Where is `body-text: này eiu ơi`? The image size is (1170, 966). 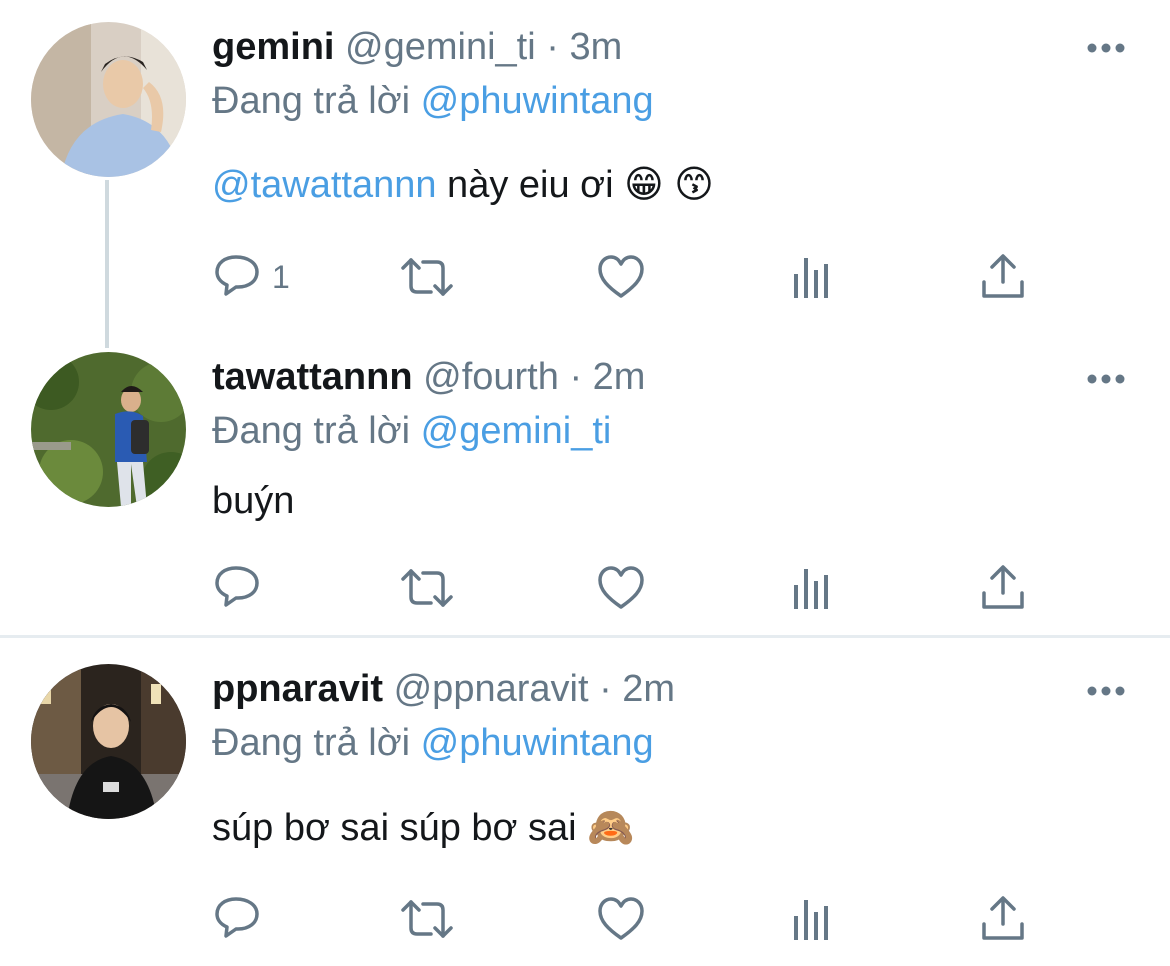 body-text: này eiu ơi is located at coordinates (530, 185).